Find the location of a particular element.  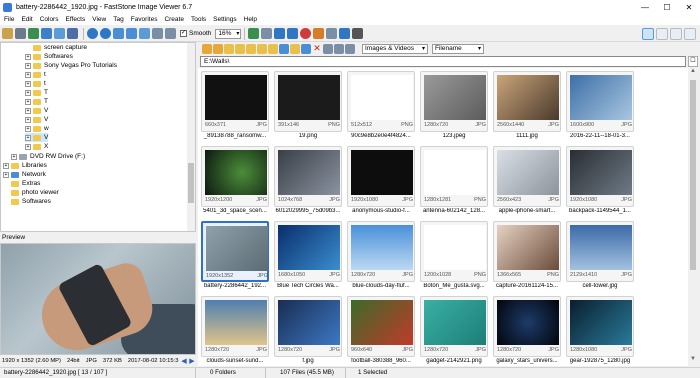

path-input: E:\Walls\ is located at coordinates (443, 61).